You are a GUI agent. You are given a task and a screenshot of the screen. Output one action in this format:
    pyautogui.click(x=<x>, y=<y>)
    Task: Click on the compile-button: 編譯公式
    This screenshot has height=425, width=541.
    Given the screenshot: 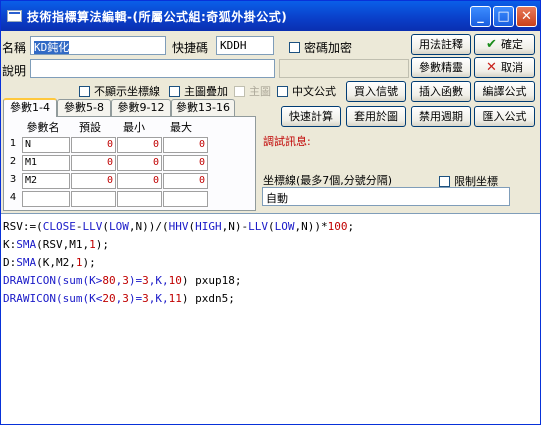 What is the action you would take?
    pyautogui.click(x=504, y=91)
    